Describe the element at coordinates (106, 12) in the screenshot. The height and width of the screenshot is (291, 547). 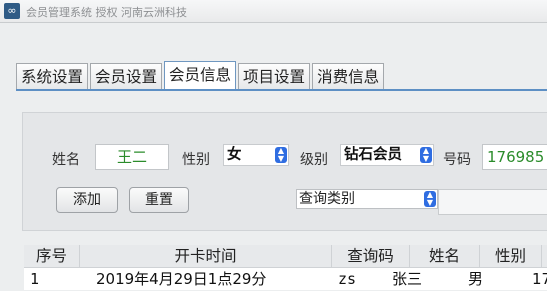
I see `window-title: 会员管理系统 授权 河南云洲科技` at that location.